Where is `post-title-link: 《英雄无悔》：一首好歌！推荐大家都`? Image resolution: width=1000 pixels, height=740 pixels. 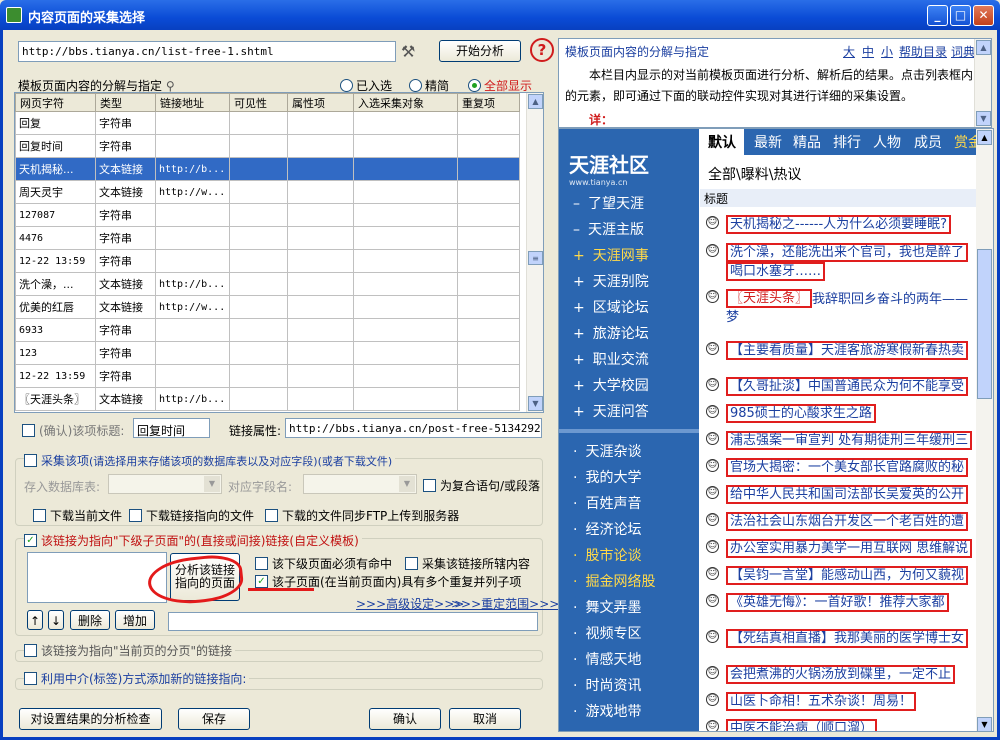 post-title-link: 《英雄无悔》：一首好歌！推荐大家都 is located at coordinates (837, 601).